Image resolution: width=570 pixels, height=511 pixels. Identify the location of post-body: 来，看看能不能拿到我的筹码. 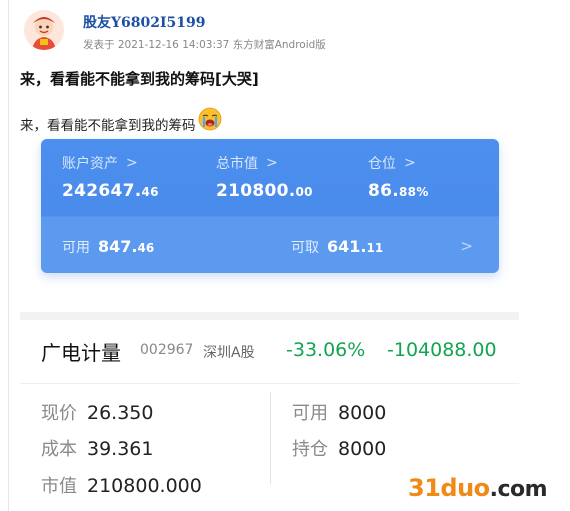
(121, 120).